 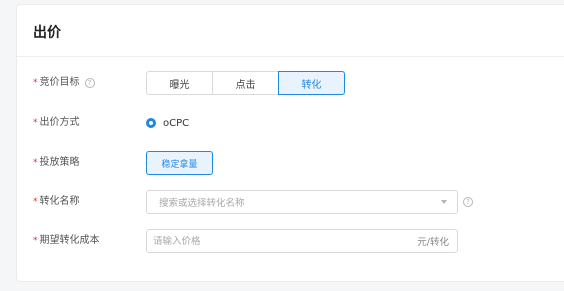 I want to click on strategy-row: * 投放策略 稳定拿量, so click(x=290, y=163).